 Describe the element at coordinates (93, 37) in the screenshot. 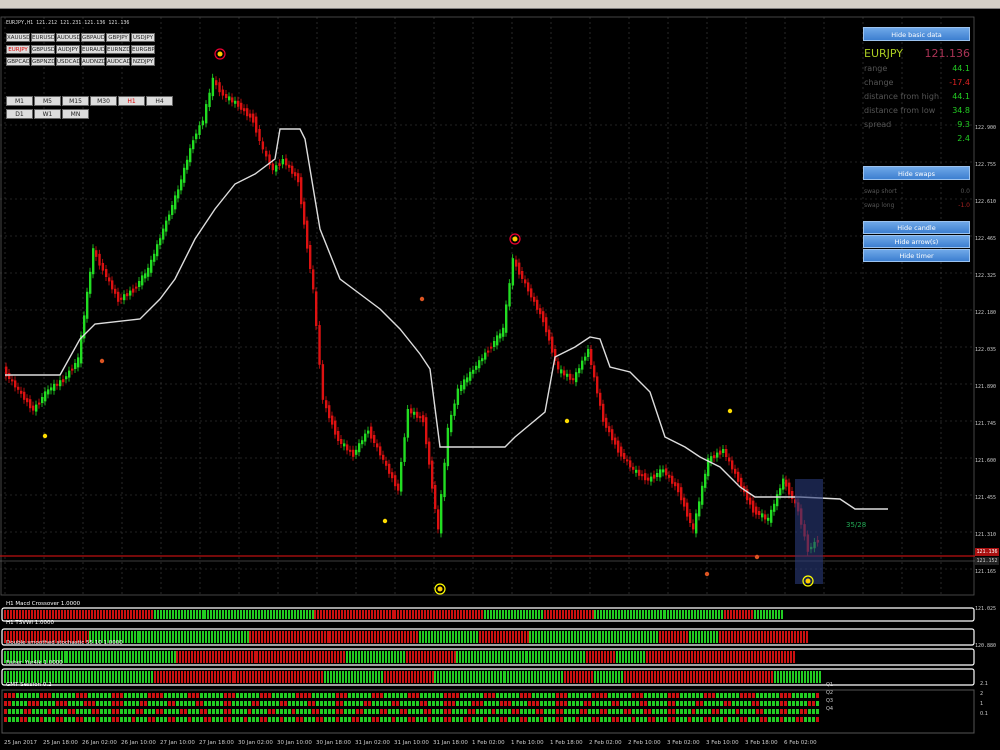

I see `symbol-button-gbpaud: GBPAUD` at that location.